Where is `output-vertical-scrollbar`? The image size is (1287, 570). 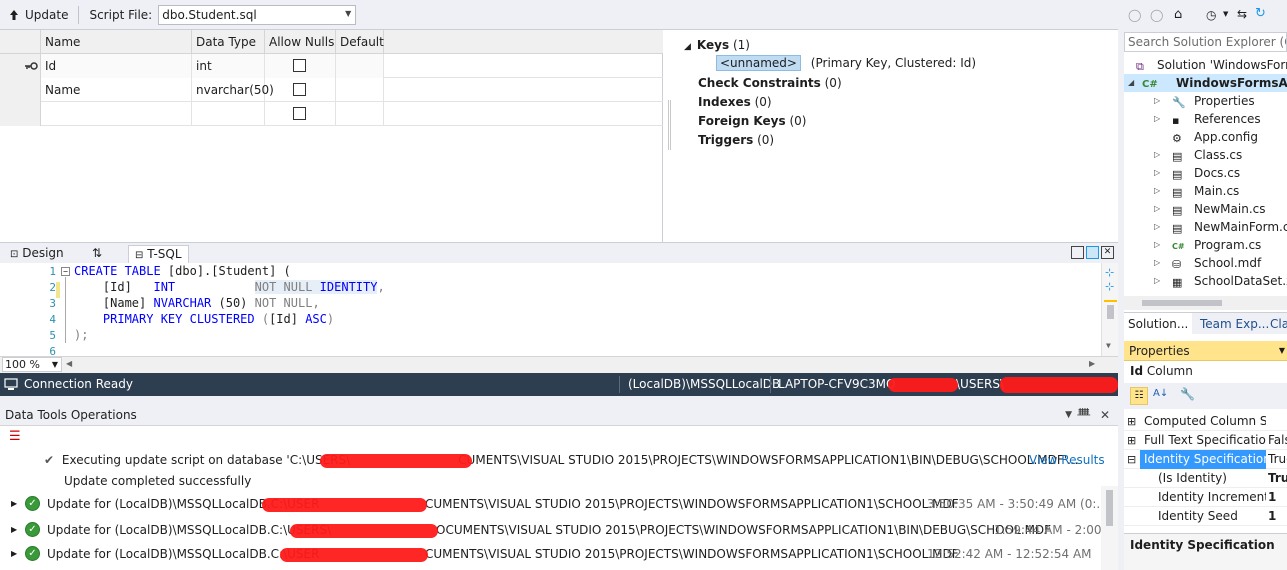 output-vertical-scrollbar is located at coordinates (1109, 528).